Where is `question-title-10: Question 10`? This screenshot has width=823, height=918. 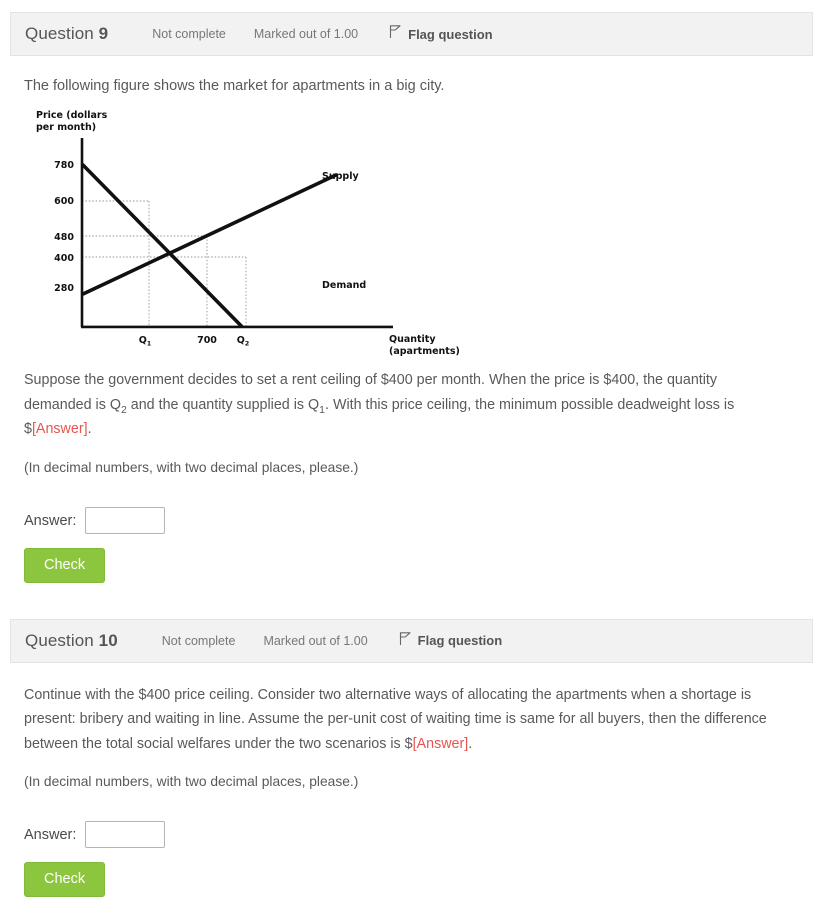
question-title-10: Question 10 is located at coordinates (71, 641).